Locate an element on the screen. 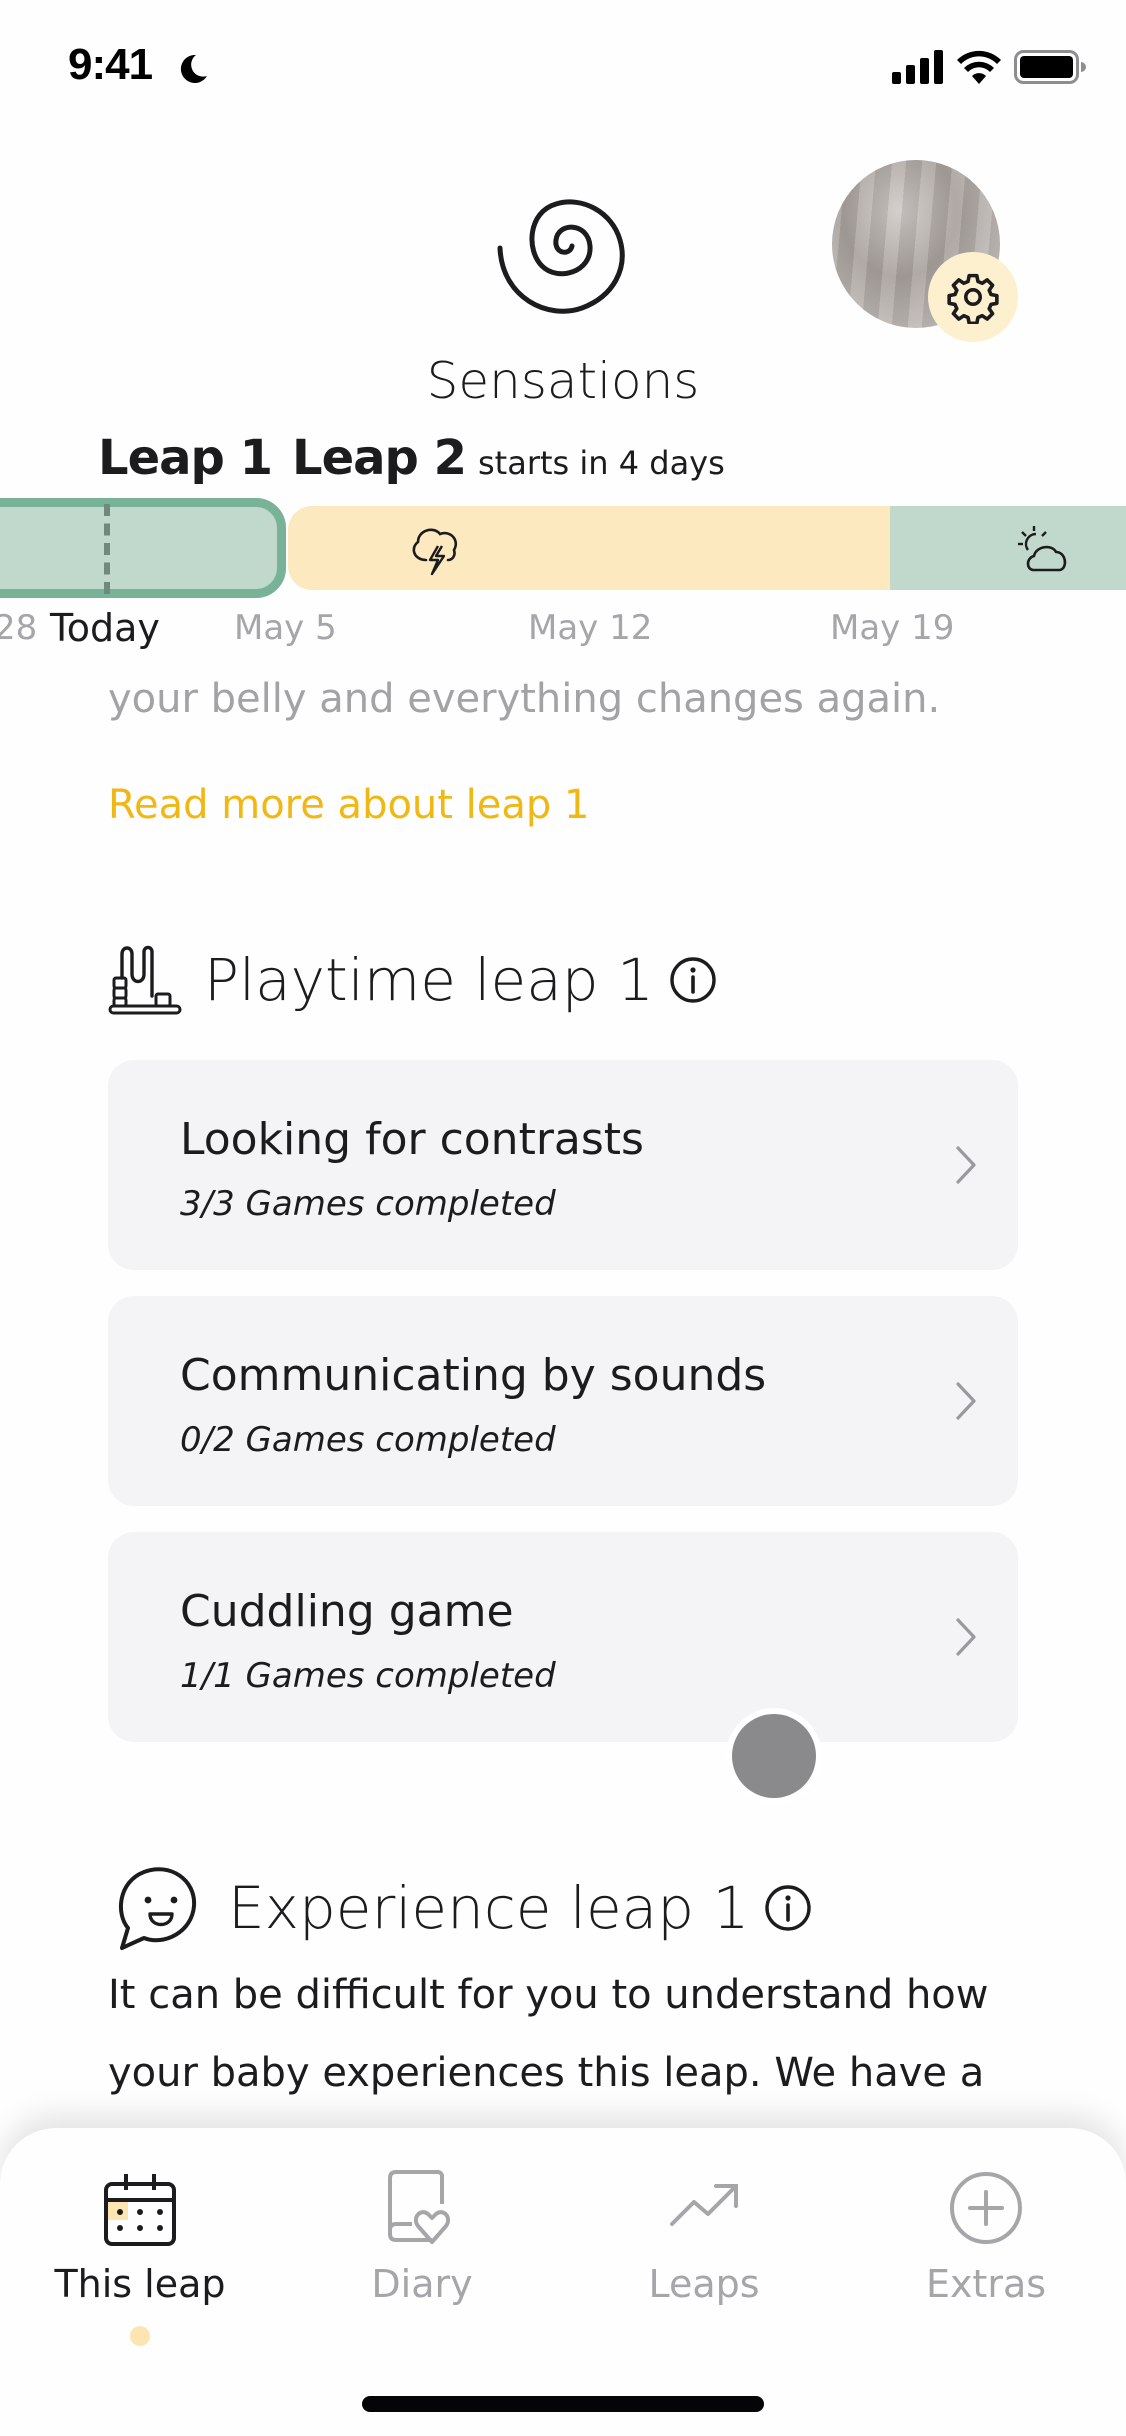 Image resolution: width=1126 pixels, height=2436 pixels. smiley-speech-bubble-icon is located at coordinates (158, 1908).